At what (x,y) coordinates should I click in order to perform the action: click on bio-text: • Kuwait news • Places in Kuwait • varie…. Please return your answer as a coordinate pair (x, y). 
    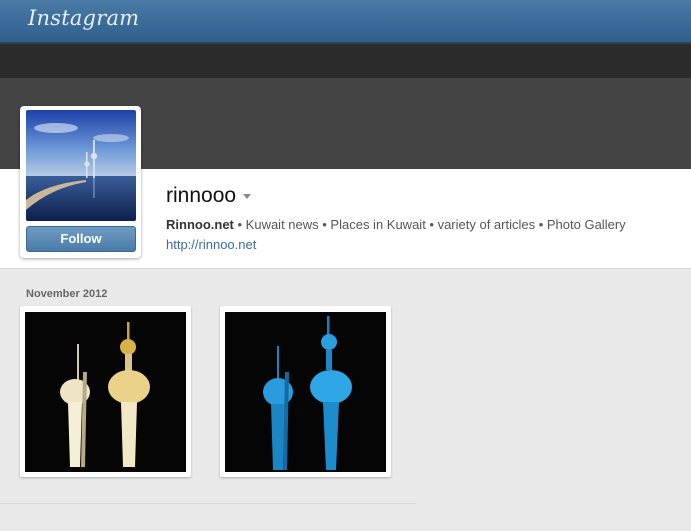
    Looking at the image, I should click on (429, 224).